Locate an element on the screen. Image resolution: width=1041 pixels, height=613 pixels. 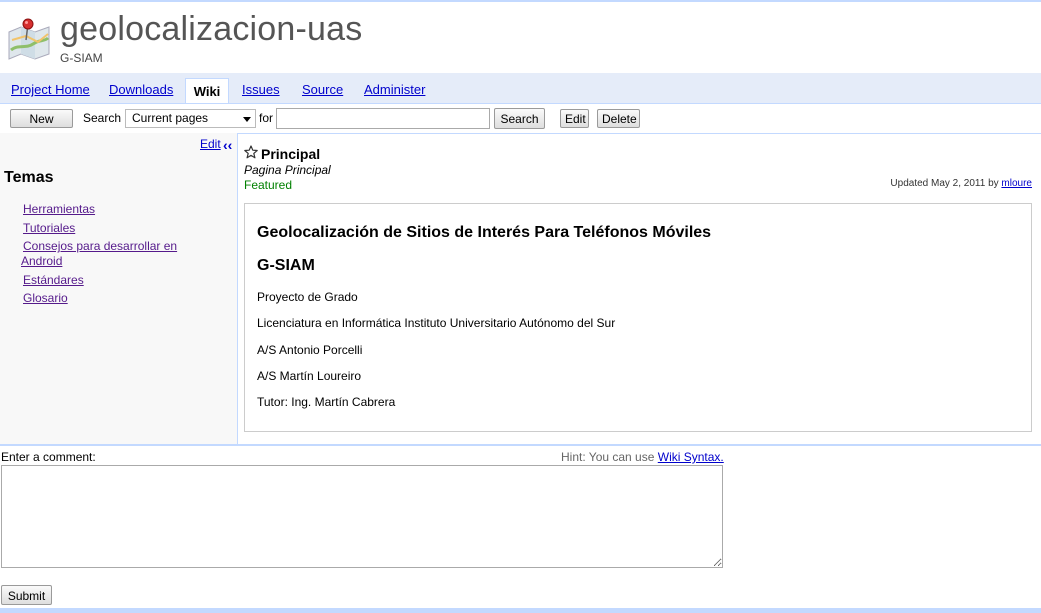
sidebar-item-consejos-cont: Android is located at coordinates (41, 261).